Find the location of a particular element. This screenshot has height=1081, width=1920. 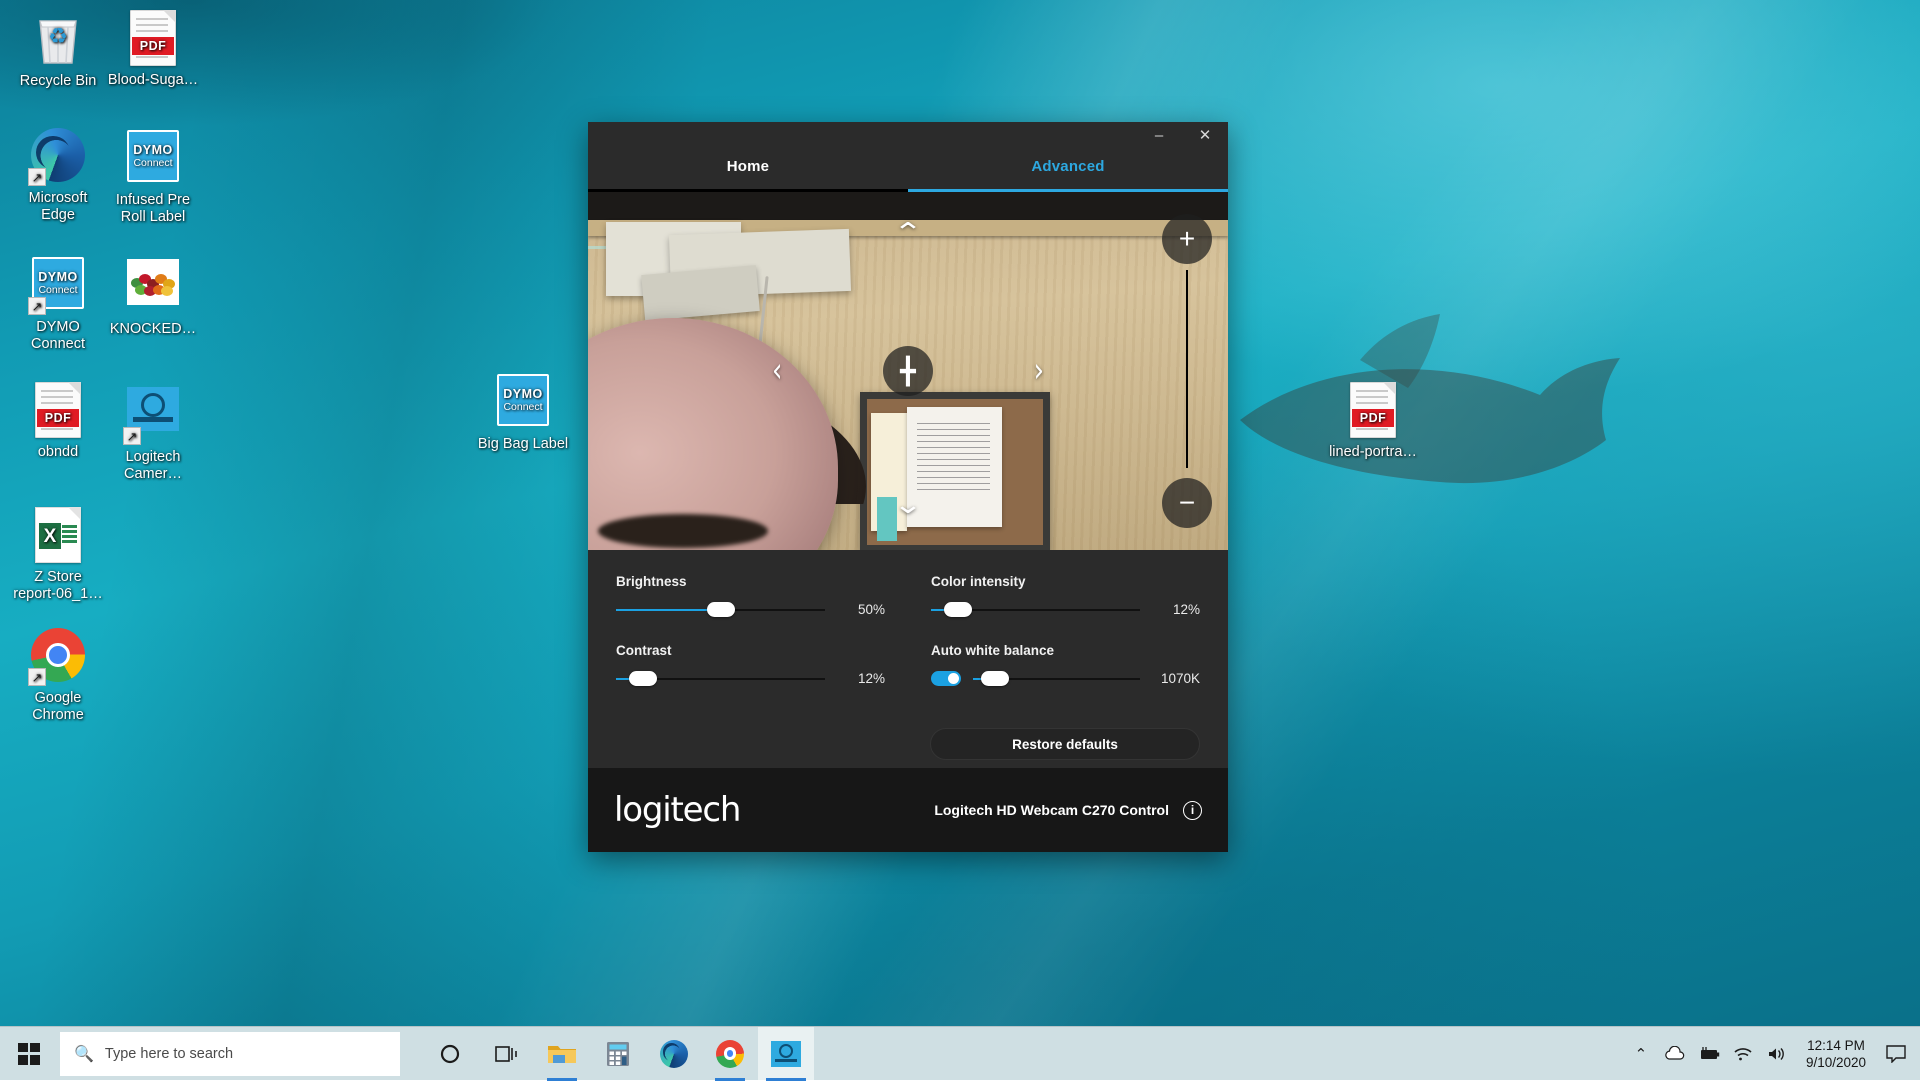

taskbar-item-file-explorer is located at coordinates (562, 1054).